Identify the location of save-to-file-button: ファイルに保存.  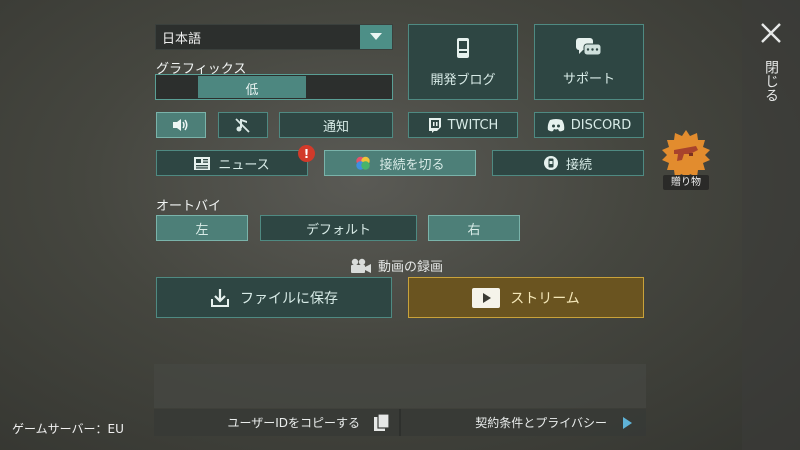
(274, 297).